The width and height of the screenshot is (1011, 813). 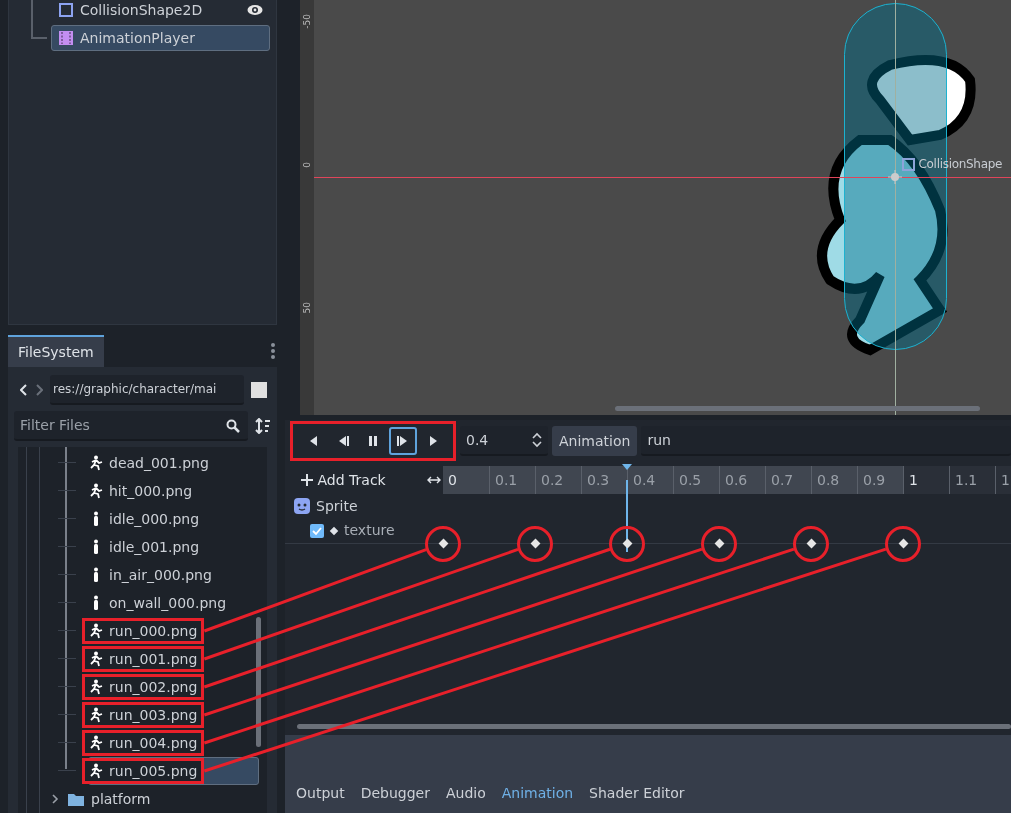 I want to click on file-item: dead_001.png, so click(x=149, y=463).